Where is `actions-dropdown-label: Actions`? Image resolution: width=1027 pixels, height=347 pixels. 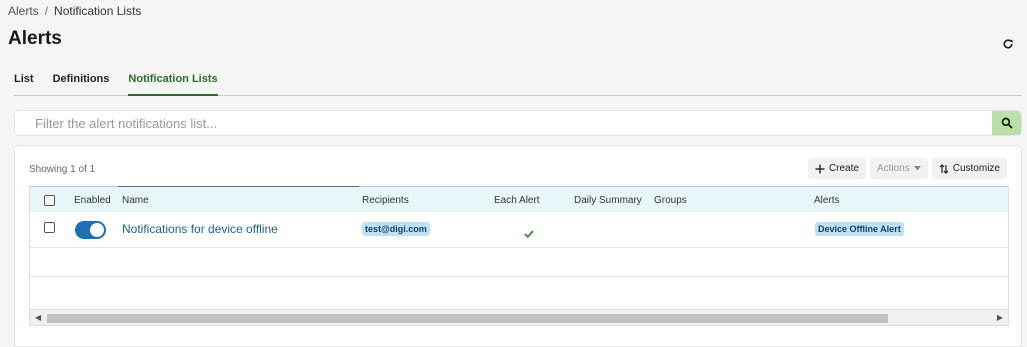 actions-dropdown-label: Actions is located at coordinates (893, 168).